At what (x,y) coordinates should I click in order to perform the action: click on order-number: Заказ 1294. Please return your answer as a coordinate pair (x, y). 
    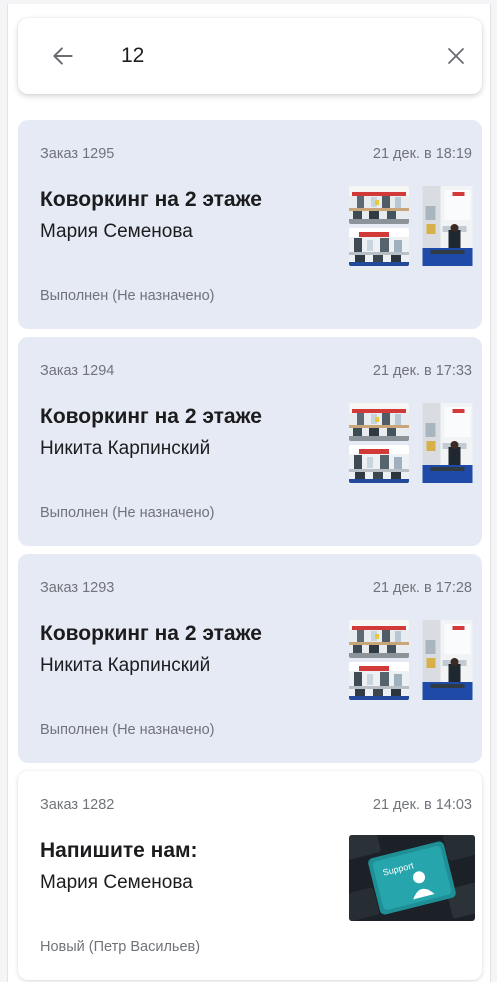
    Looking at the image, I should click on (77, 371).